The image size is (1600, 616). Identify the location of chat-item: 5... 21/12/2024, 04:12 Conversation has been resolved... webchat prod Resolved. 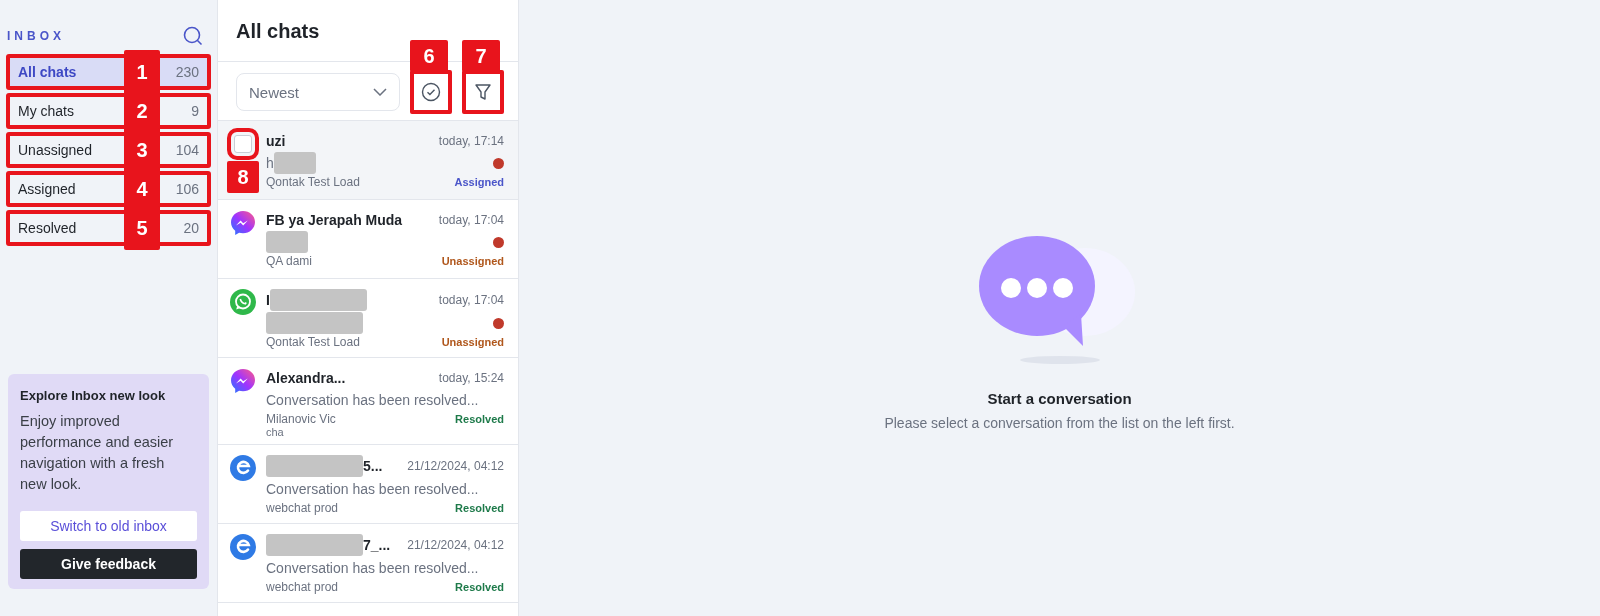
(368, 484).